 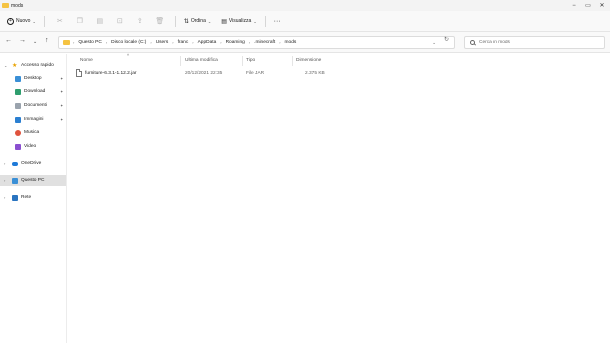 What do you see at coordinates (15, 180) in the screenshot?
I see `computer-icon` at bounding box center [15, 180].